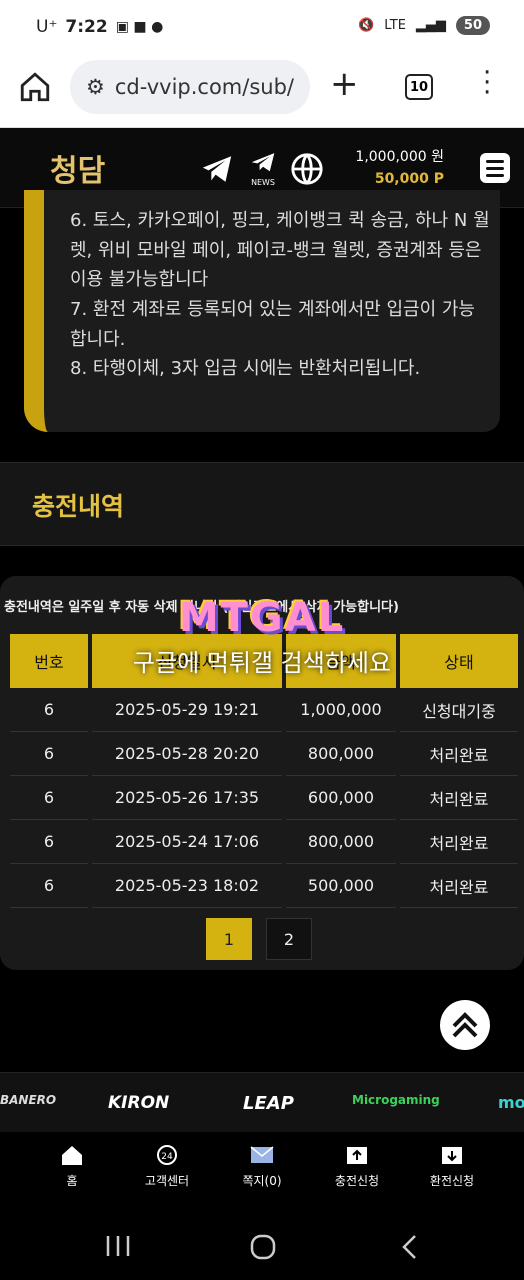  I want to click on cell: 500,000, so click(341, 886).